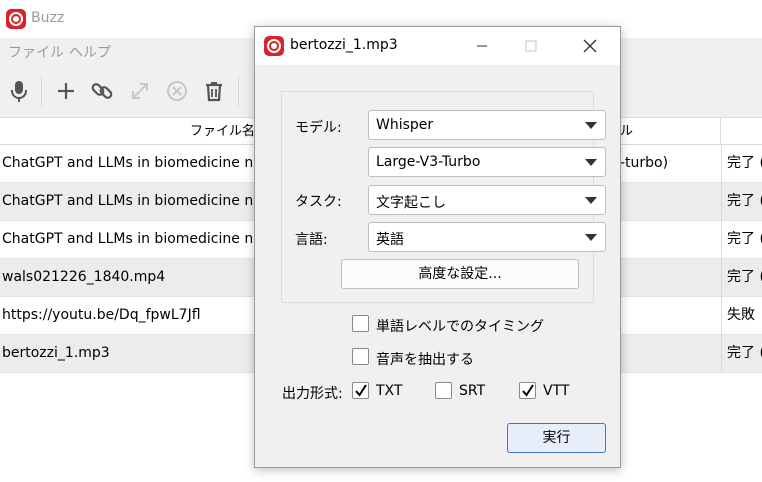 Image resolution: width=762 pixels, height=482 pixels. What do you see at coordinates (19, 91) in the screenshot?
I see `microphone-icon` at bounding box center [19, 91].